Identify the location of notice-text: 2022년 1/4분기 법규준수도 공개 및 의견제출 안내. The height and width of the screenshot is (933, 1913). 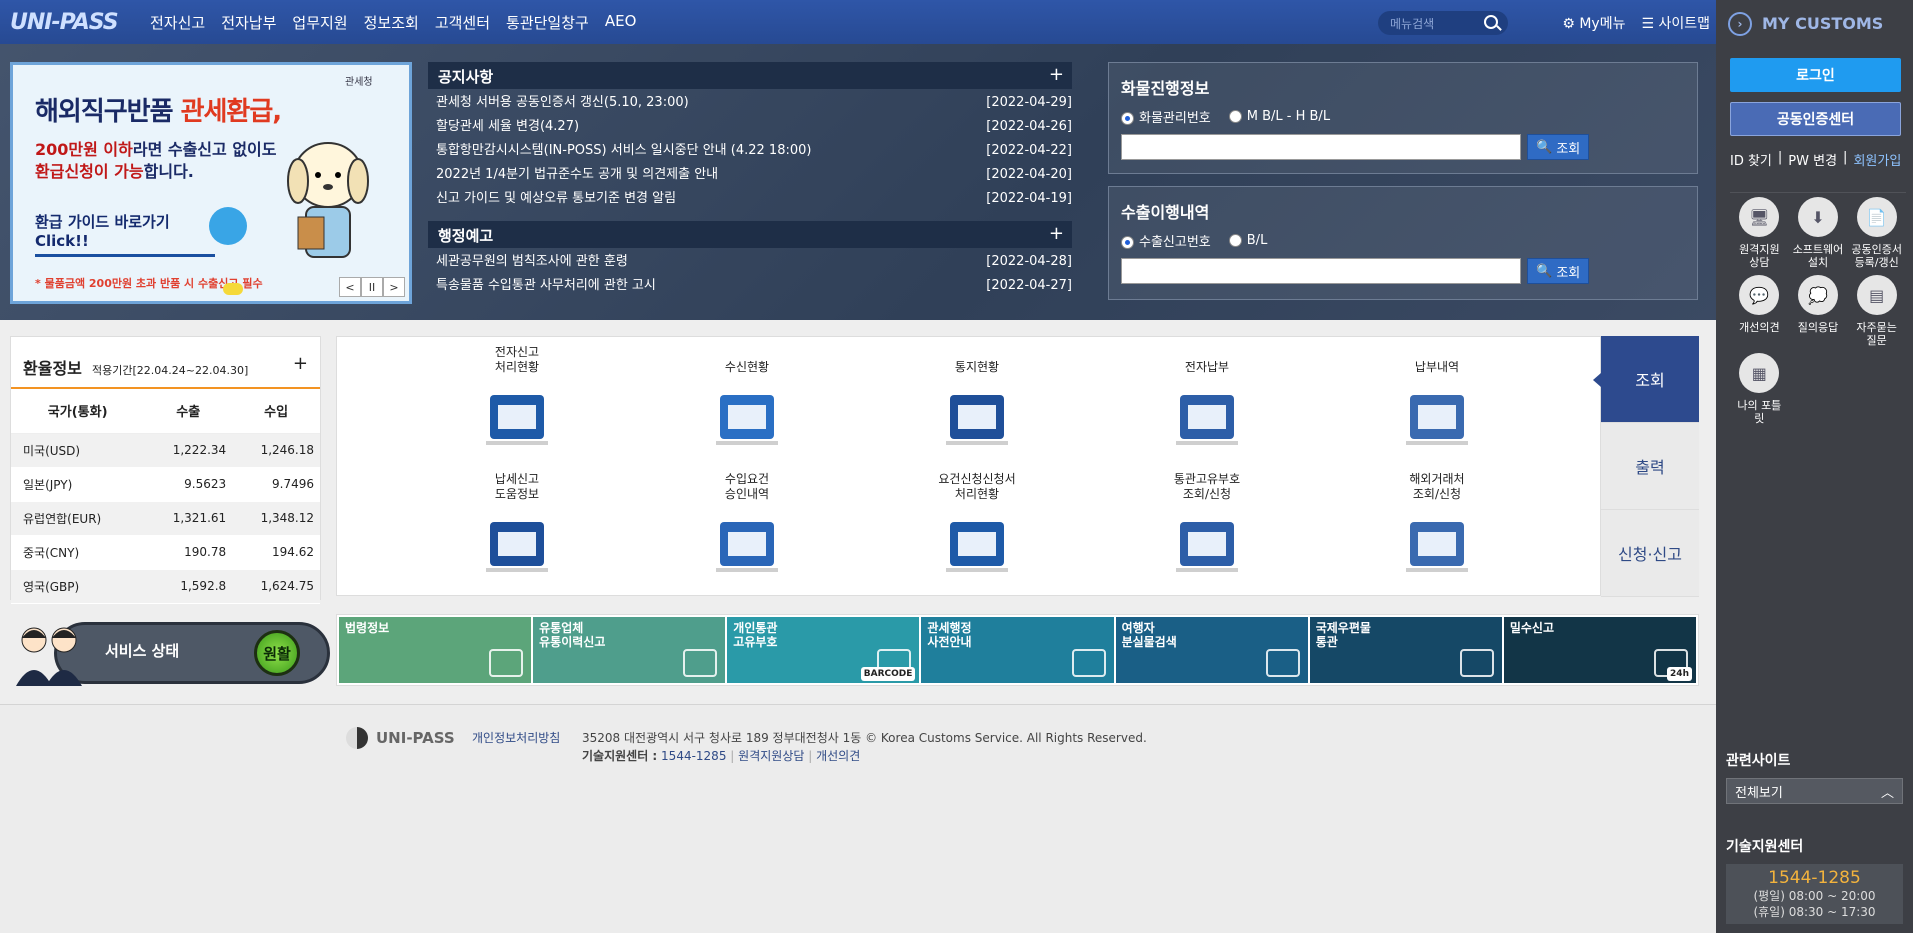
(577, 175).